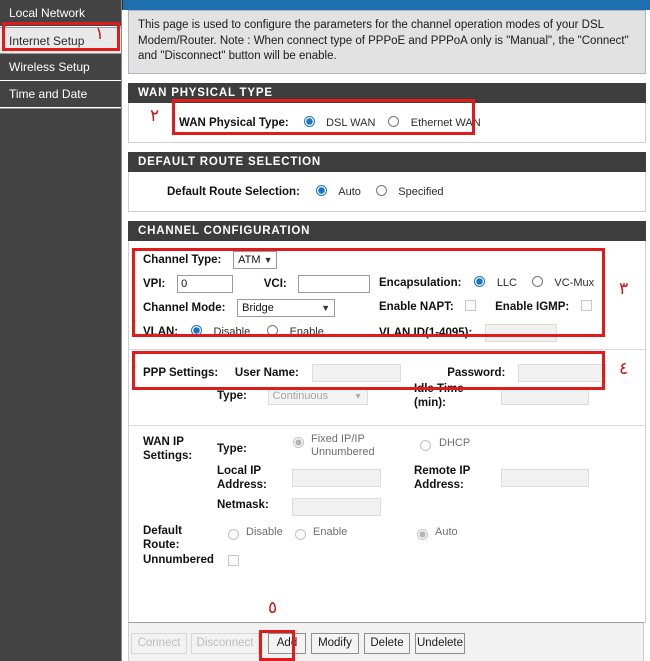 This screenshot has height=661, width=650. What do you see at coordinates (232, 331) in the screenshot?
I see `radio-vlan-disable-label: Disable` at bounding box center [232, 331].